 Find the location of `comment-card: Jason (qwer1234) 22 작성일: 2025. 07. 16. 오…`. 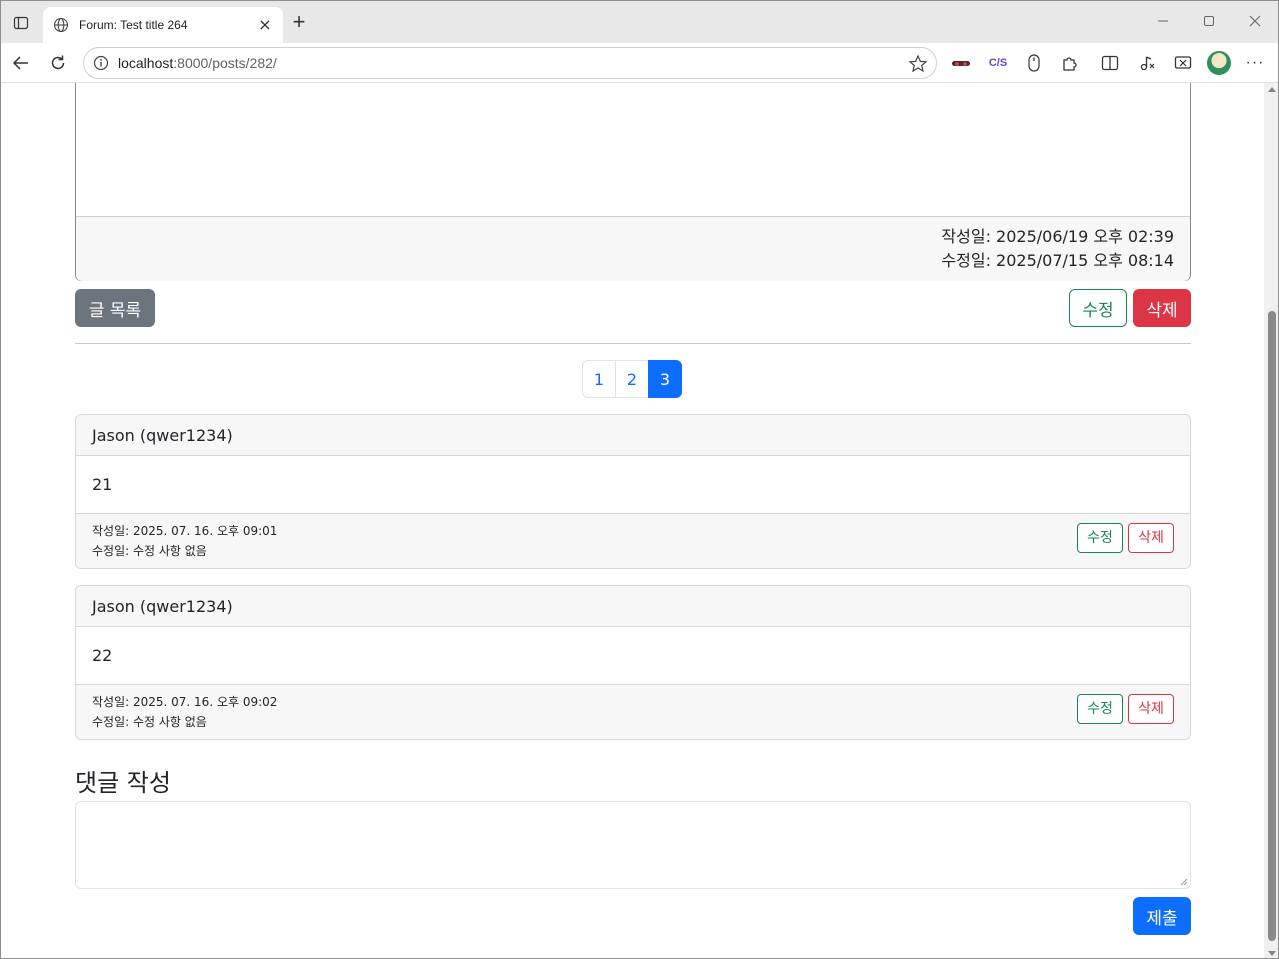

comment-card: Jason (qwer1234) 22 작성일: 2025. 07. 16. 오… is located at coordinates (633, 662).